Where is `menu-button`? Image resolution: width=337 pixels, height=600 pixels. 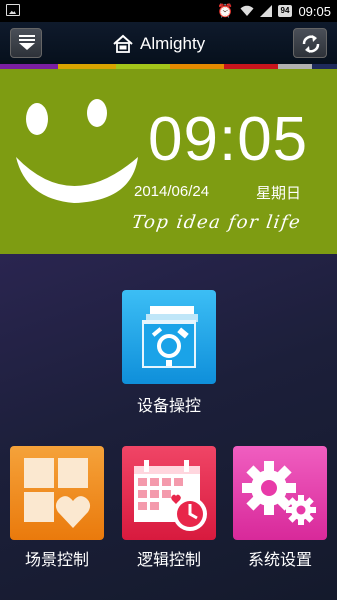 menu-button is located at coordinates (26, 43).